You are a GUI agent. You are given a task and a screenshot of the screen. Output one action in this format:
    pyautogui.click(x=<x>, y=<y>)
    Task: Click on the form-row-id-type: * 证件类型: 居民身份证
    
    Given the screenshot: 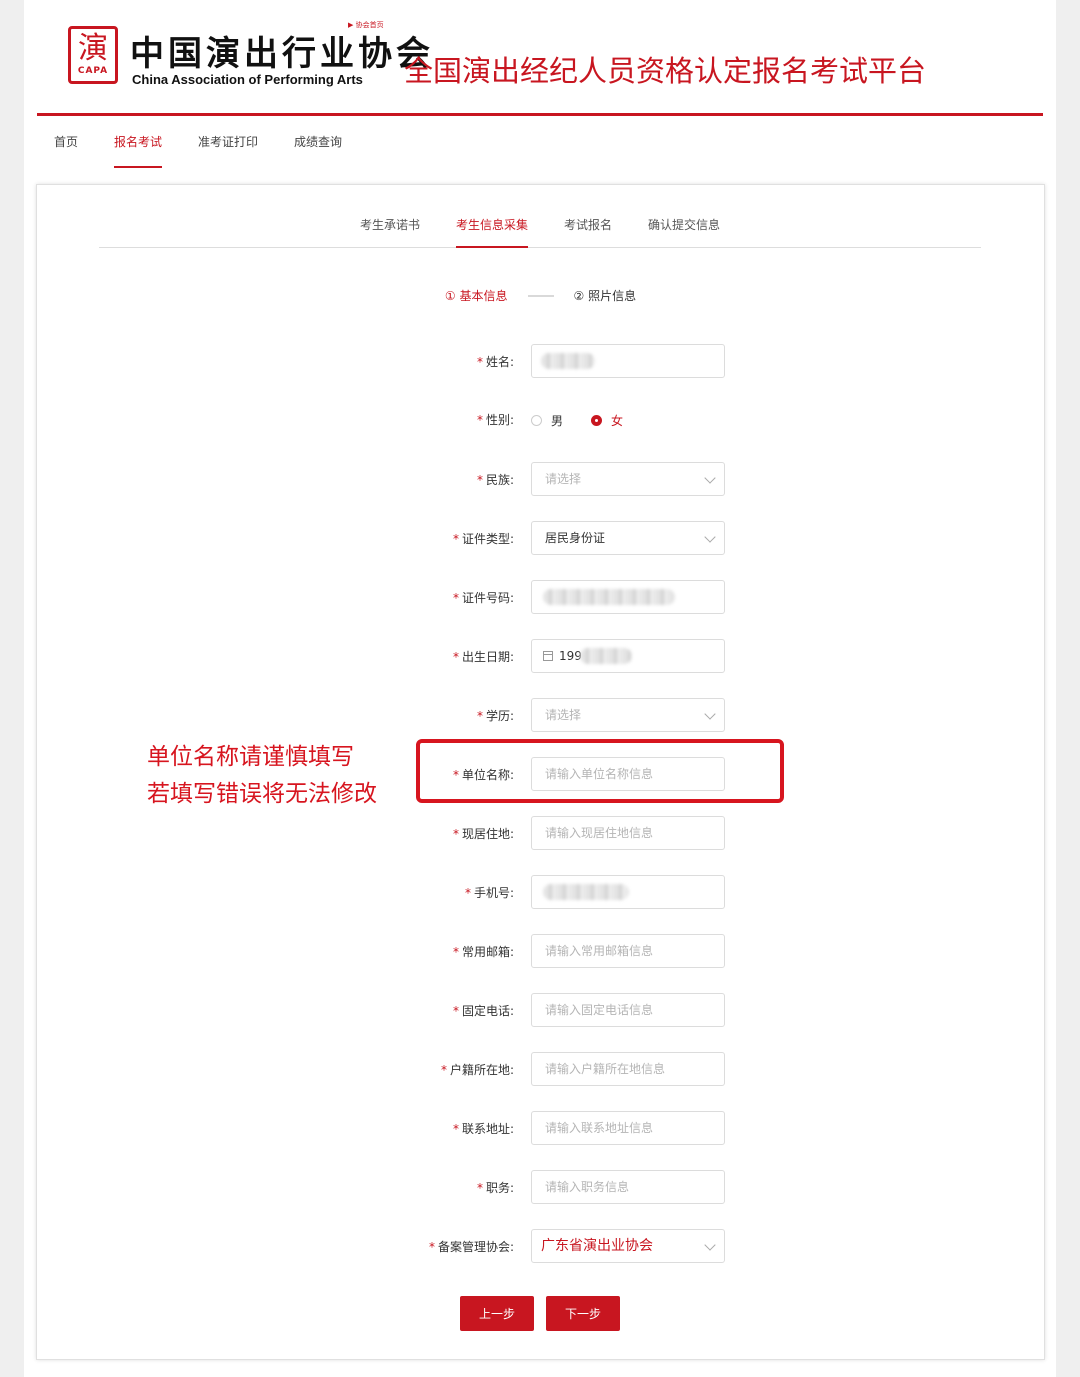 What is the action you would take?
    pyautogui.click(x=540, y=539)
    